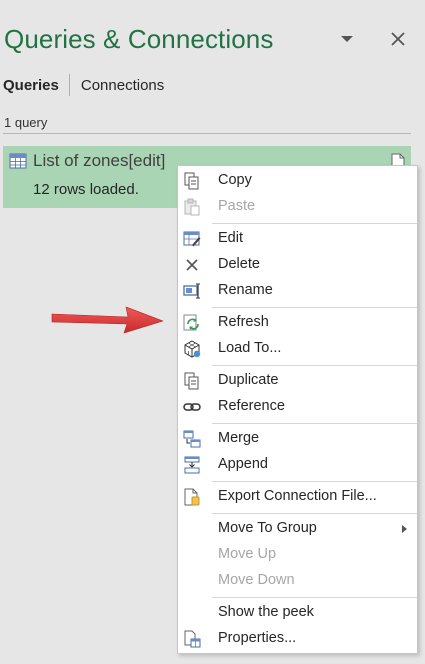  What do you see at coordinates (256, 580) in the screenshot?
I see `menu-item-label: Move Down` at bounding box center [256, 580].